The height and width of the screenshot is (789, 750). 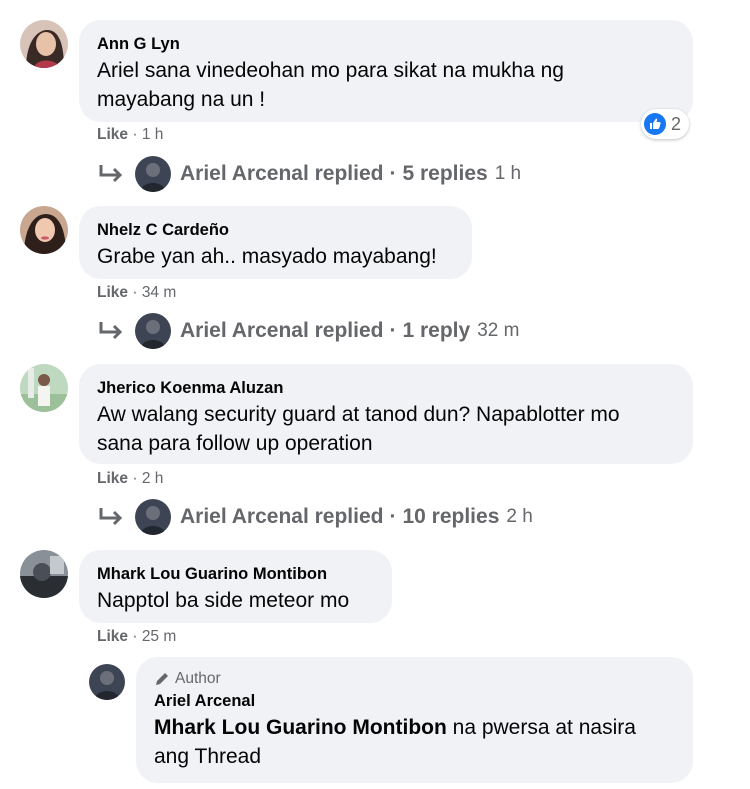 What do you see at coordinates (235, 443) in the screenshot?
I see `comment-text: sana para follow up operation` at bounding box center [235, 443].